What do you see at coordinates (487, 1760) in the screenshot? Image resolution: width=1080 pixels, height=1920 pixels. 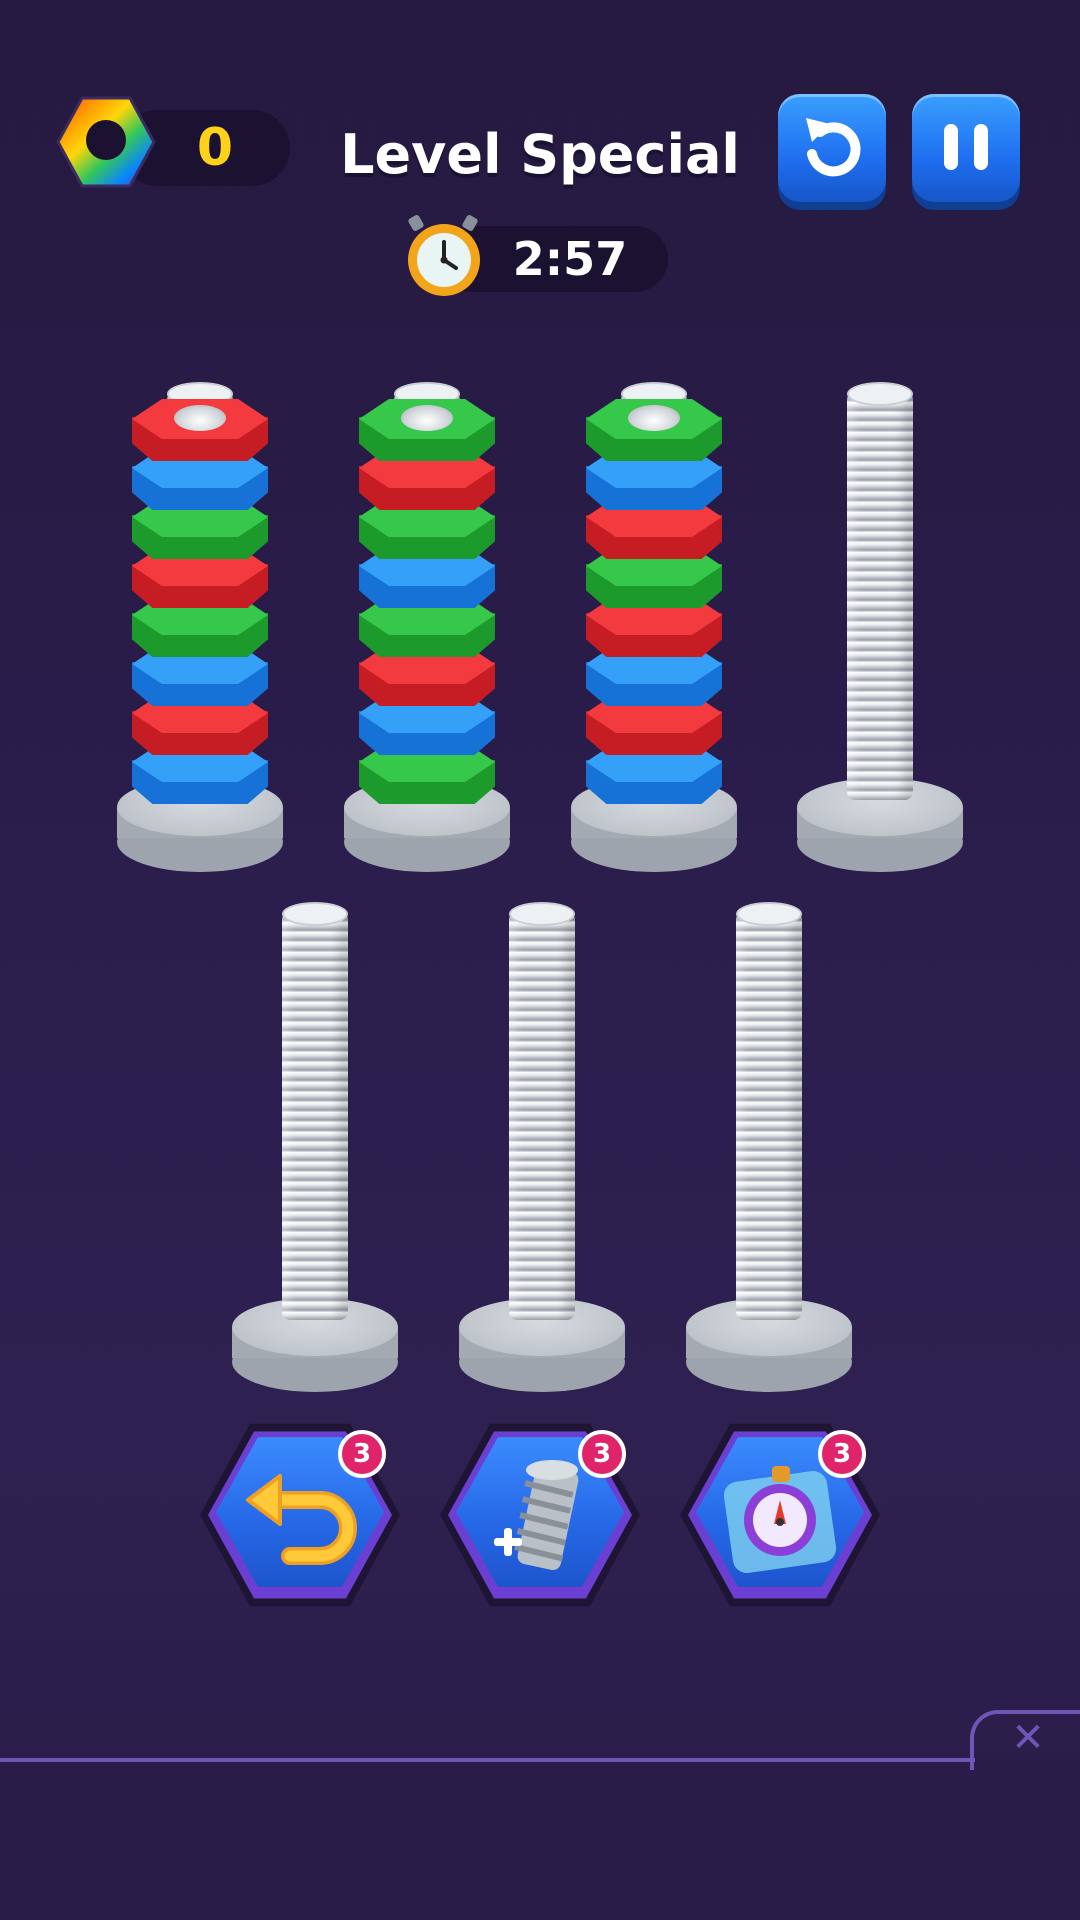 I see `banner-divider` at bounding box center [487, 1760].